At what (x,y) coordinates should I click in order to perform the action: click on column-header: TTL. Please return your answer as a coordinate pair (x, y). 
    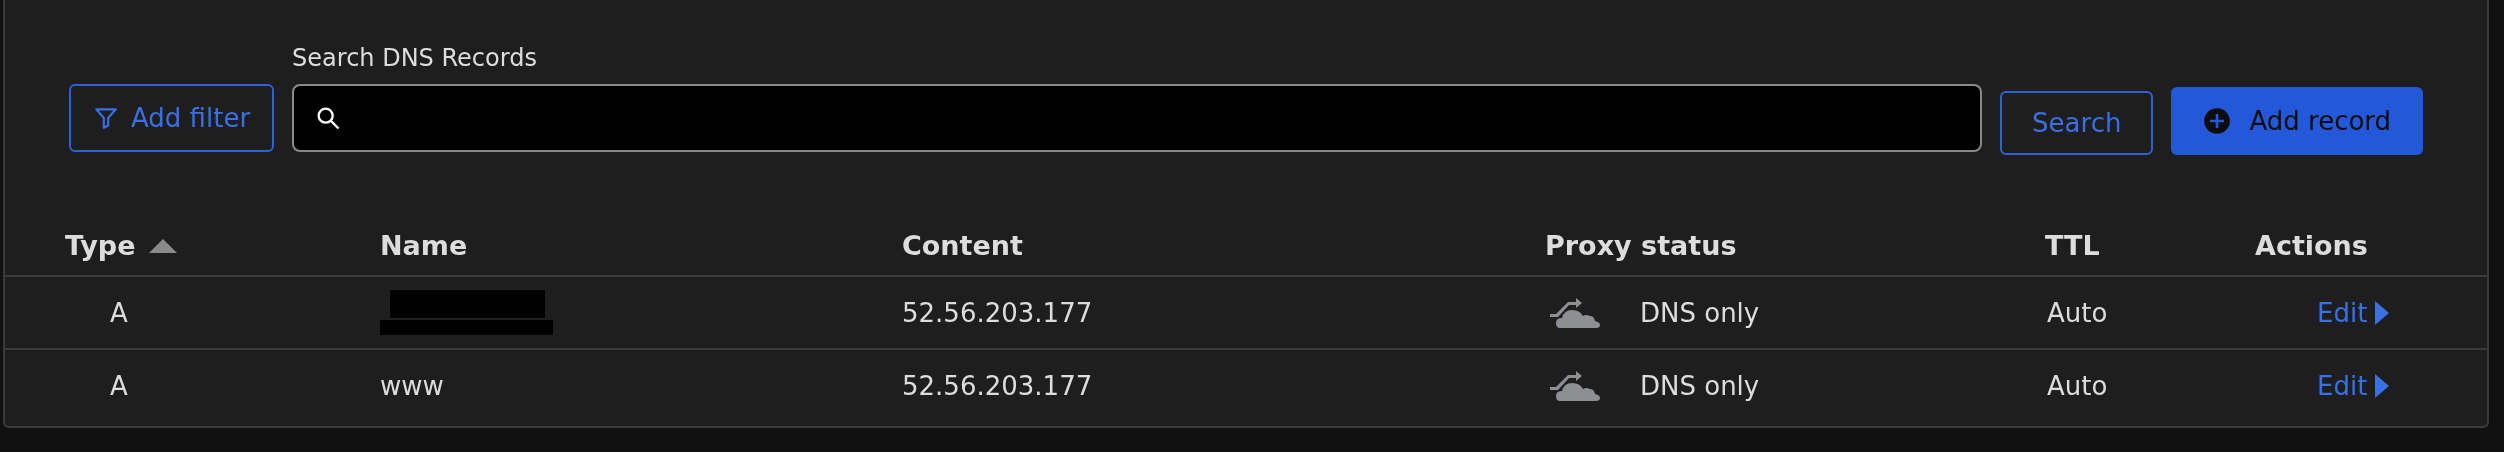
    Looking at the image, I should click on (2072, 245).